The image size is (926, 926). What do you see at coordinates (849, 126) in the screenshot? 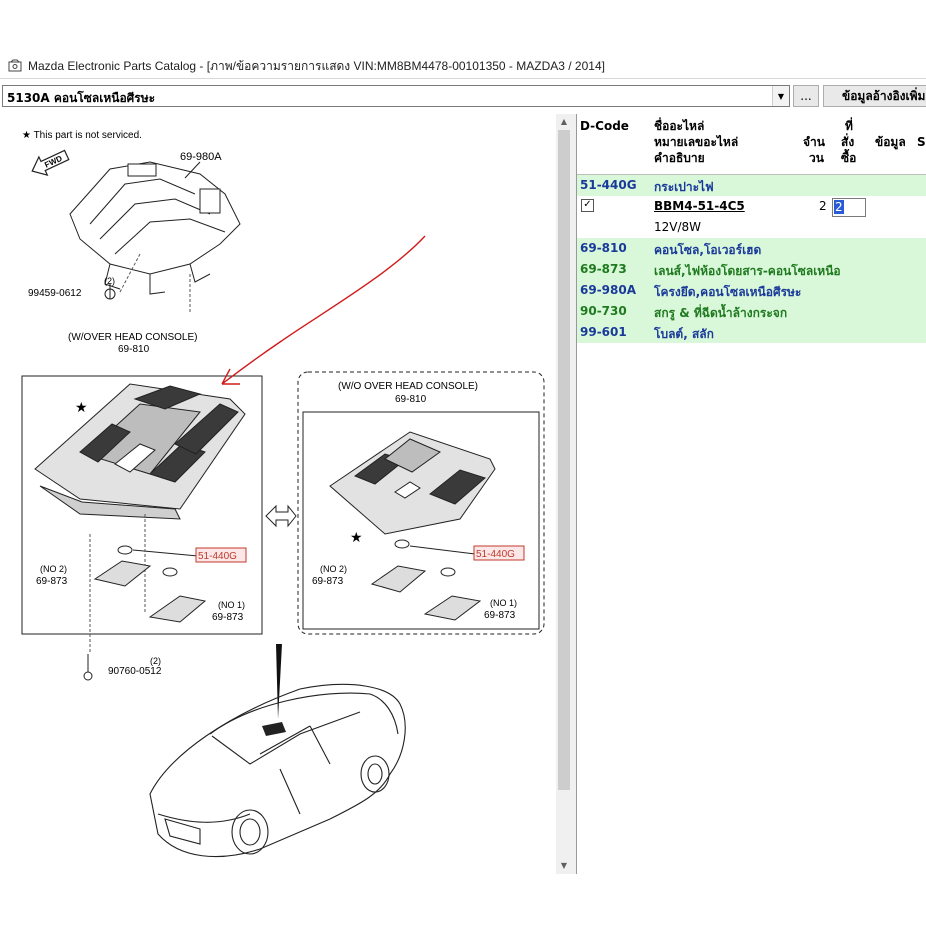
I see `header-order-1: ที่` at bounding box center [849, 126].